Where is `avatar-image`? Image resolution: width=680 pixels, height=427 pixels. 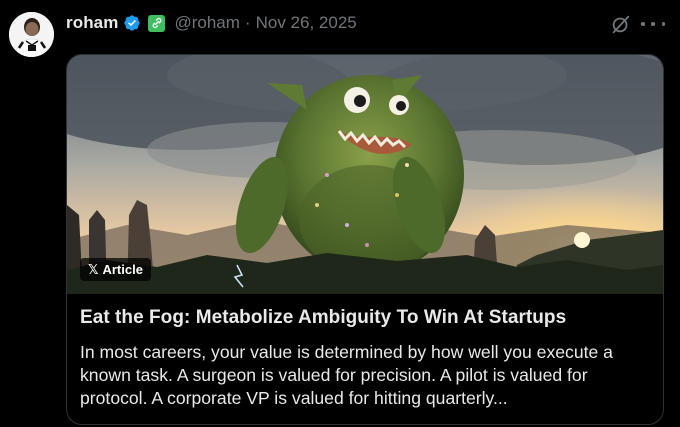
avatar-image is located at coordinates (31, 34).